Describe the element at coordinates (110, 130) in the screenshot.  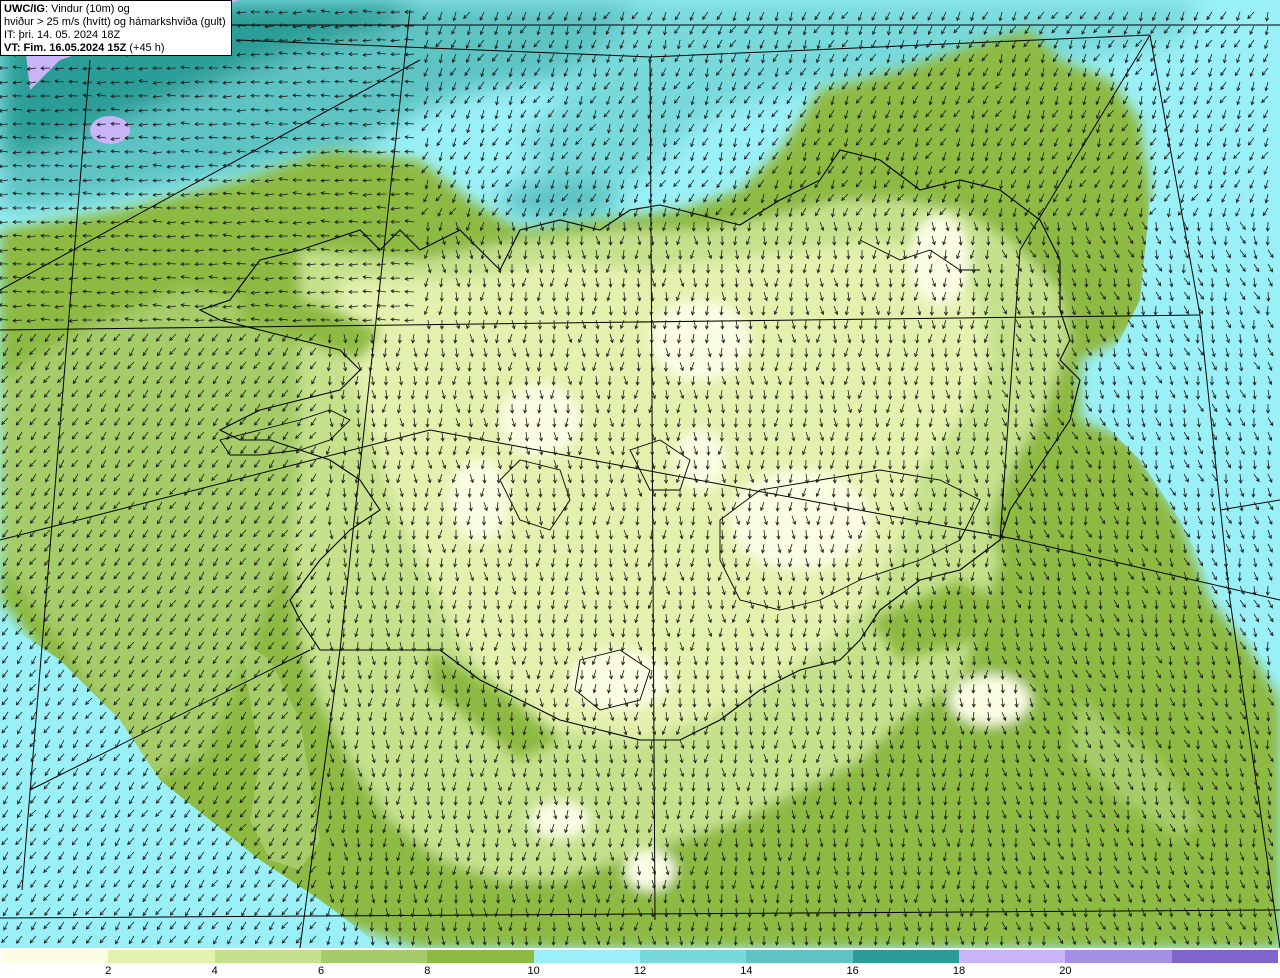
I see `purple-patch-small` at that location.